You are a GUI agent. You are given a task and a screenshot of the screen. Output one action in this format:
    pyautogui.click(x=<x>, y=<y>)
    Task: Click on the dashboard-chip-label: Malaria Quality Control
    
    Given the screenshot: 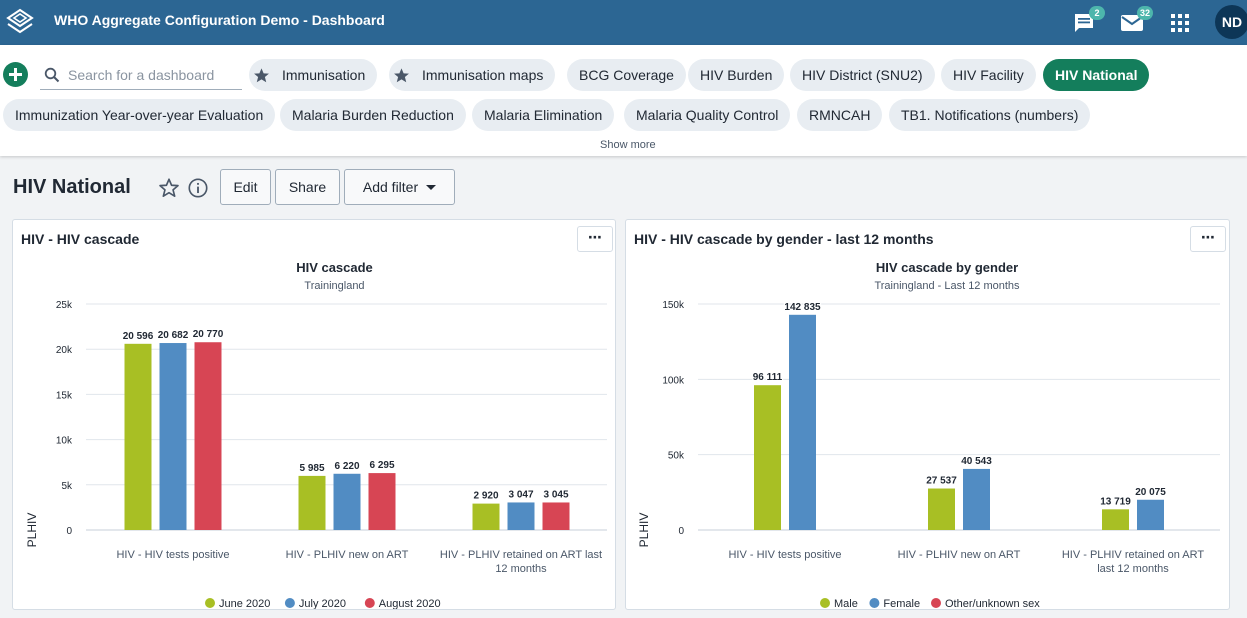 What is the action you would take?
    pyautogui.click(x=707, y=115)
    